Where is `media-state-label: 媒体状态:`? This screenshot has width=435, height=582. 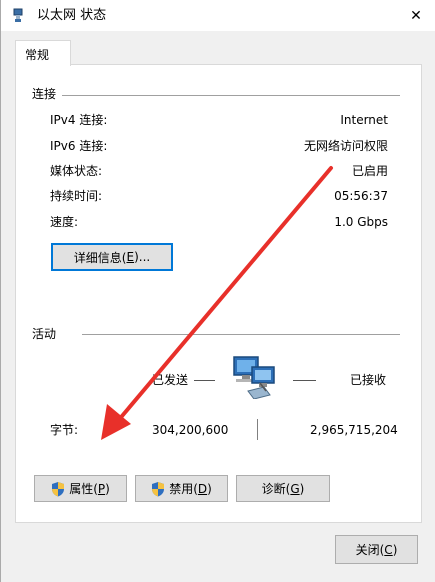 media-state-label: 媒体状态: is located at coordinates (76, 171).